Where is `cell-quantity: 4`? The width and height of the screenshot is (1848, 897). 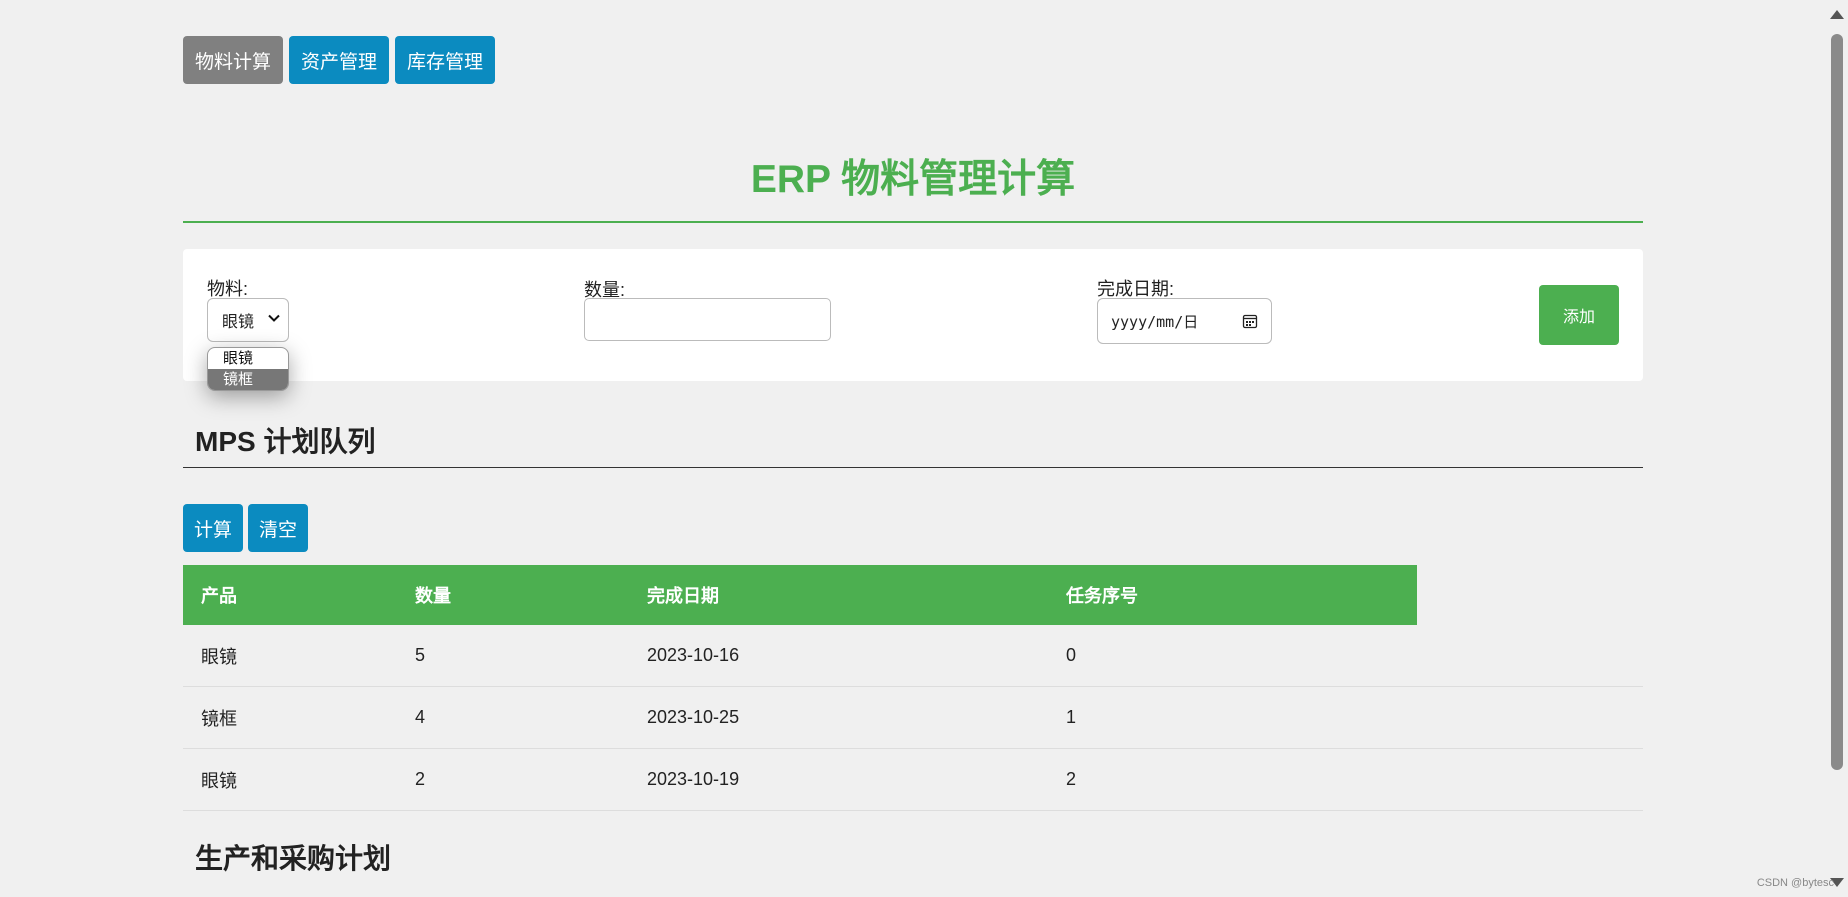
cell-quantity: 4 is located at coordinates (420, 717).